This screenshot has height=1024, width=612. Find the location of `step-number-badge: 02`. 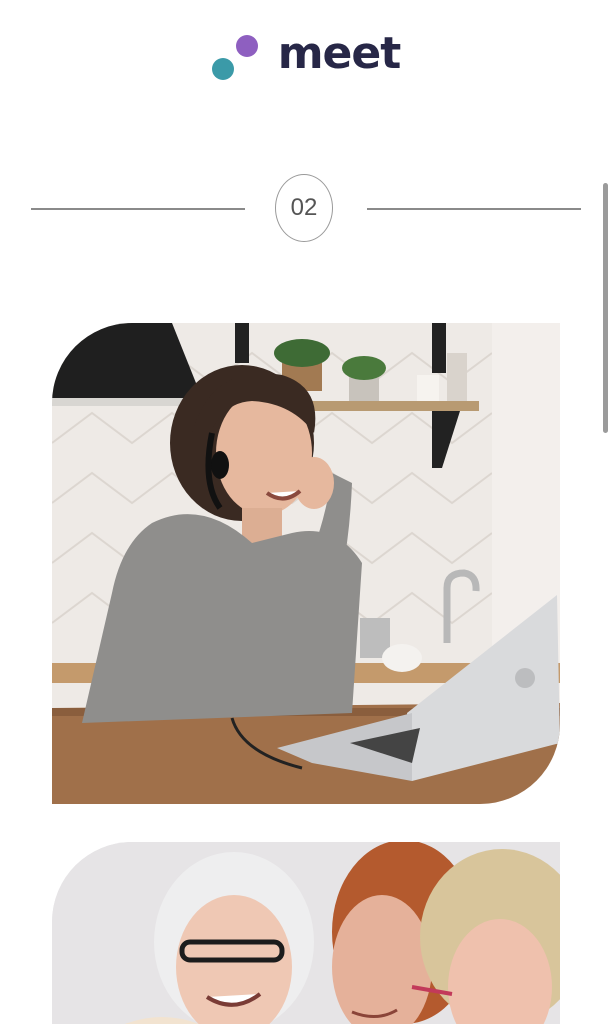

step-number-badge: 02 is located at coordinates (304, 208).